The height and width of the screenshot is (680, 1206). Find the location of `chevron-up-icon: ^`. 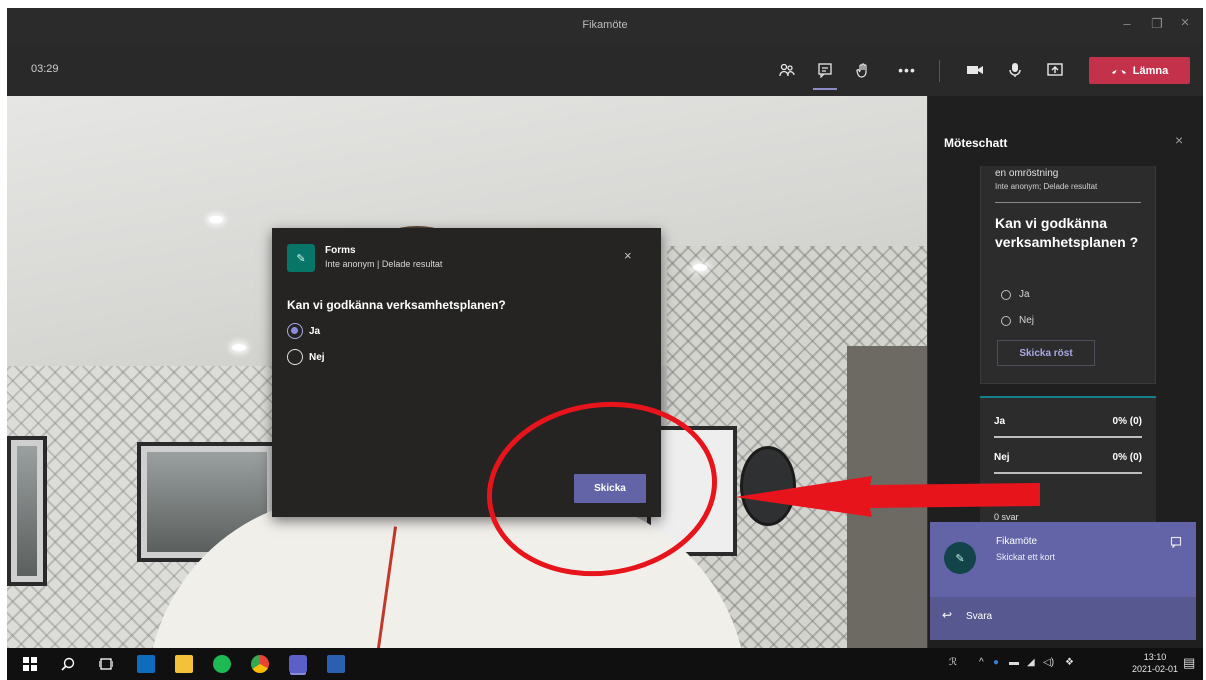

chevron-up-icon: ^ is located at coordinates (981, 662).